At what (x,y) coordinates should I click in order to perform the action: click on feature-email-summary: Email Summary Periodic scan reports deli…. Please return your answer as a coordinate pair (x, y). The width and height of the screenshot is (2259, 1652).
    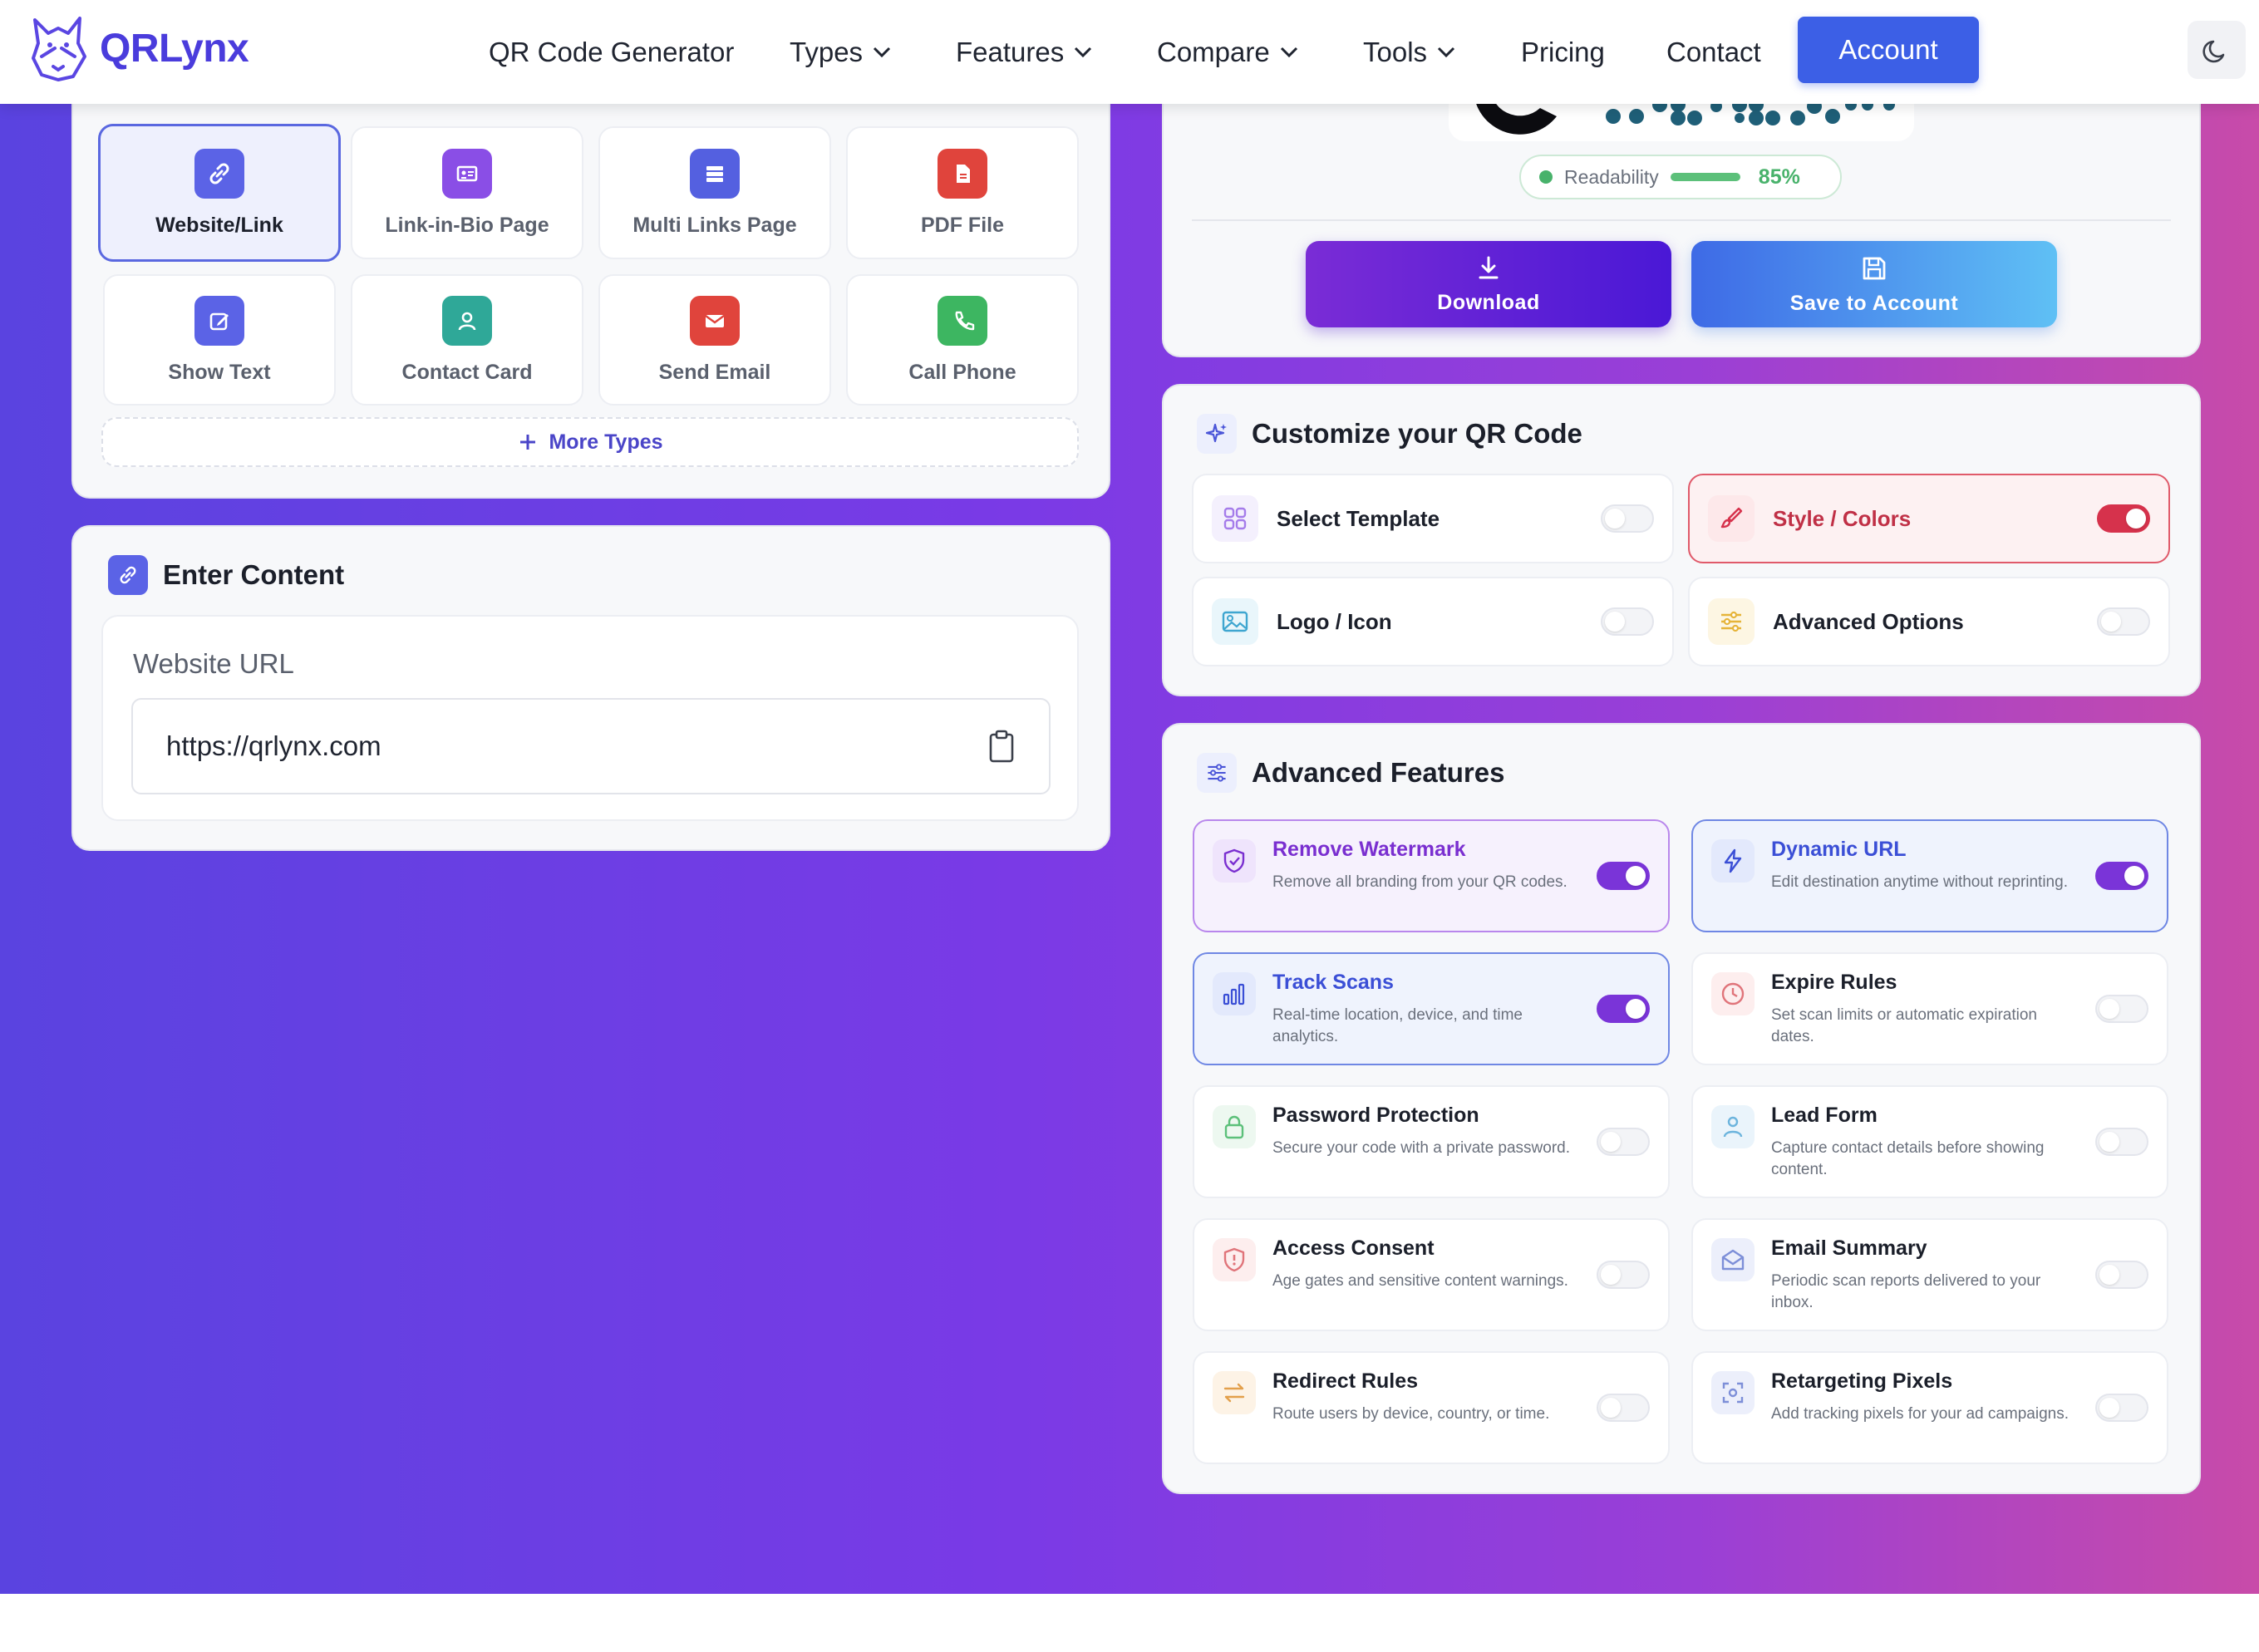
    Looking at the image, I should click on (1929, 1274).